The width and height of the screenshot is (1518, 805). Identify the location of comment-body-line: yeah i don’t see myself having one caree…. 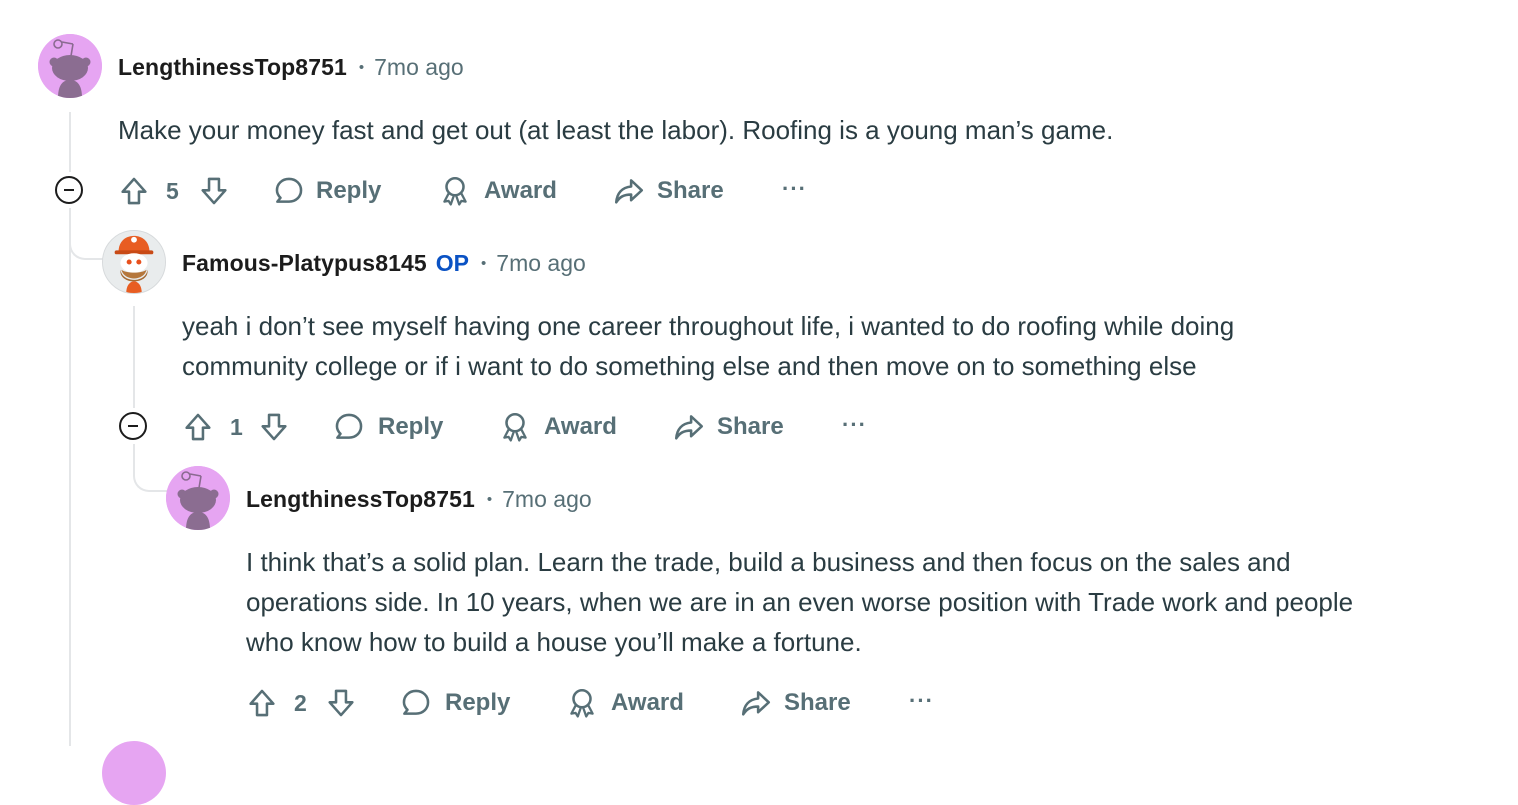
(708, 326).